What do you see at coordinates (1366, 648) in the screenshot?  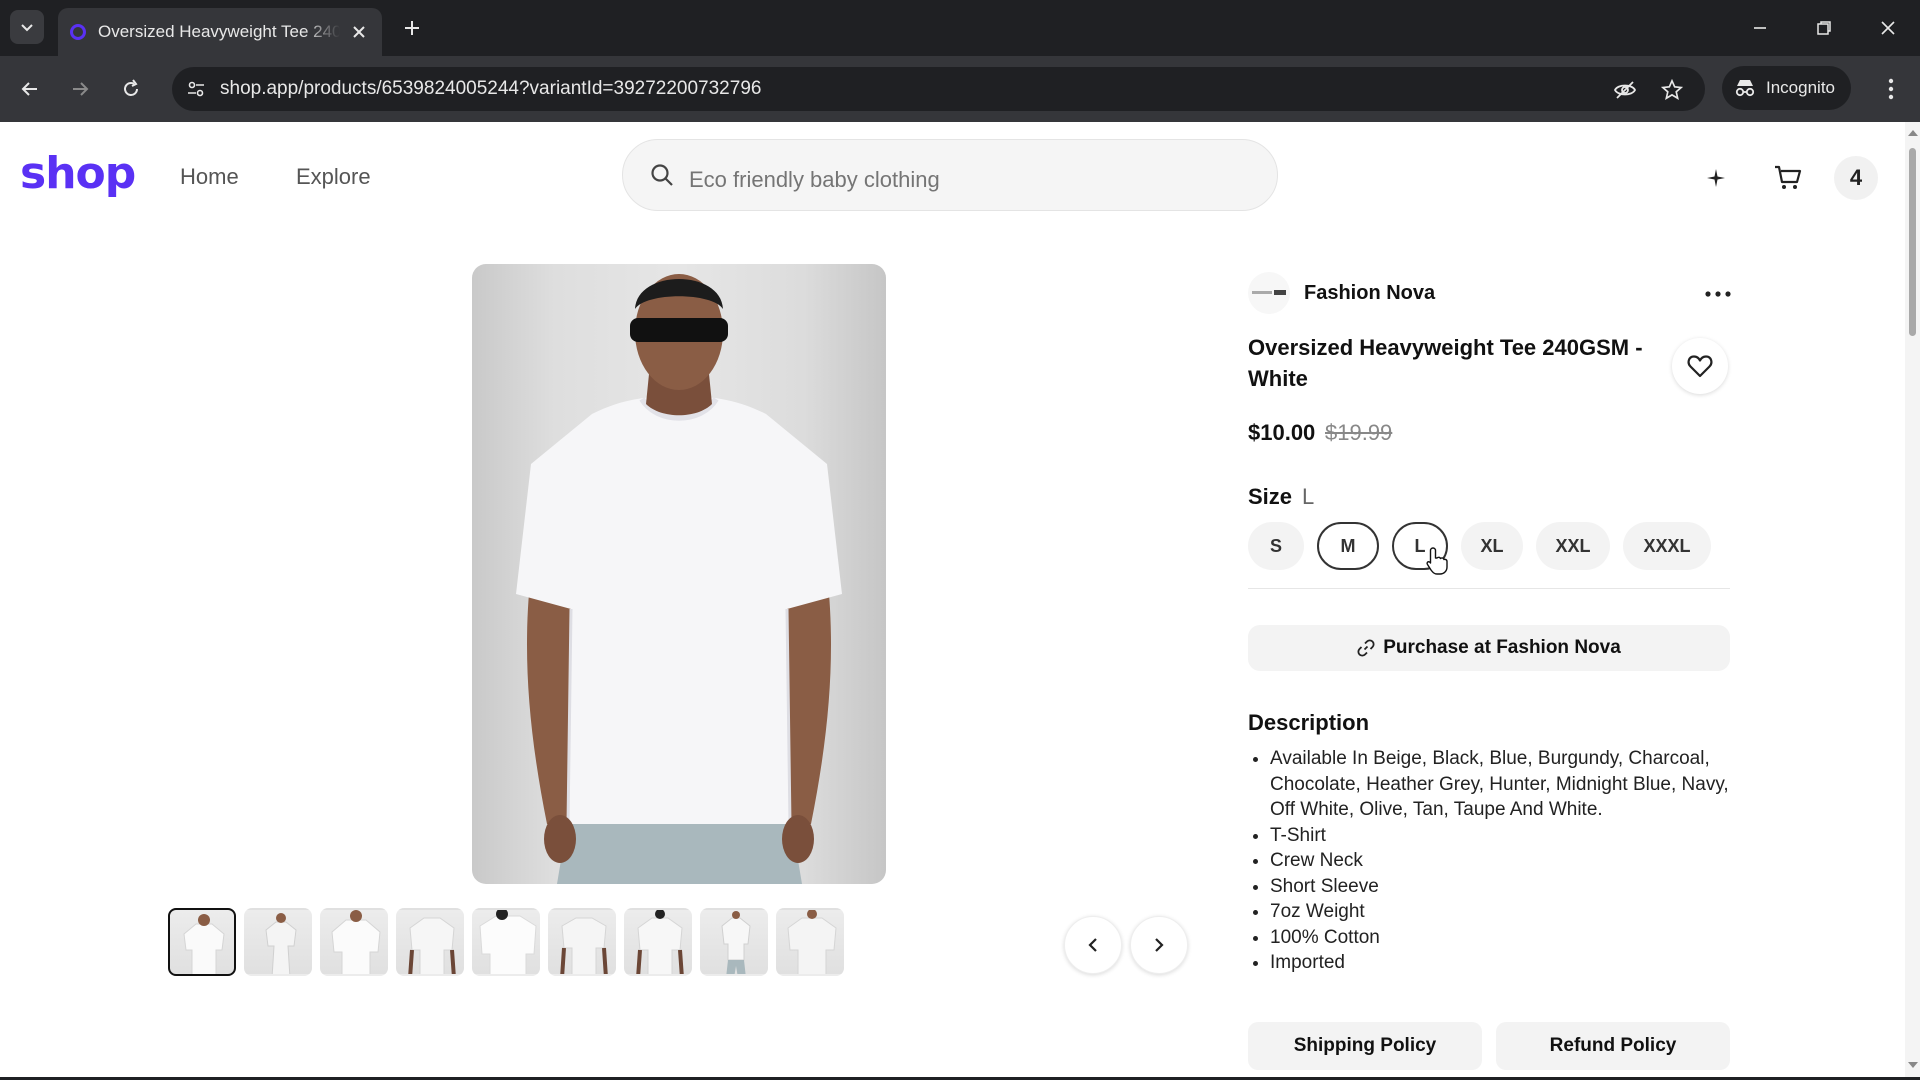 I see `link-icon` at bounding box center [1366, 648].